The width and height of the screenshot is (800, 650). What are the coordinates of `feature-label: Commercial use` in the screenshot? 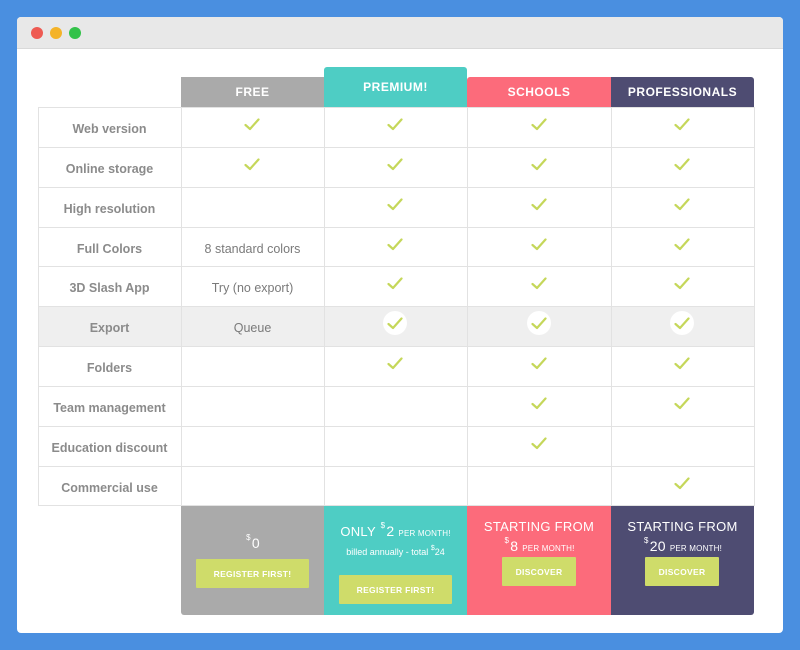 It's located at (109, 488).